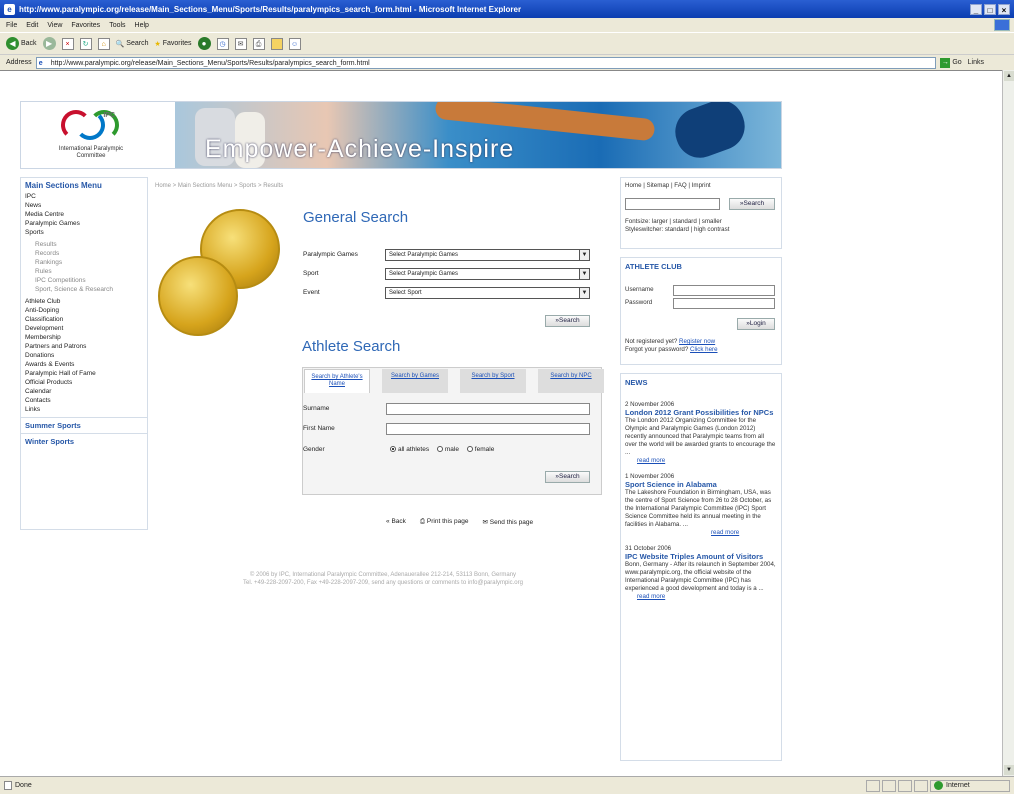 The width and height of the screenshot is (1014, 794). I want to click on nav-item-contacts: Contacts, so click(84, 400).